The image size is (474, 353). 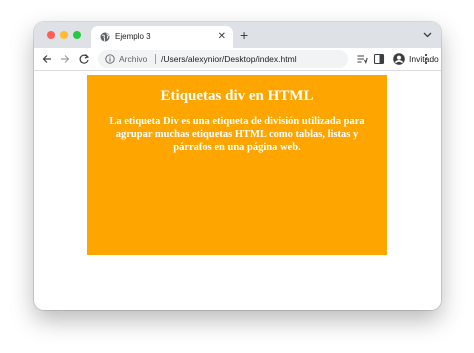 I want to click on tab-active: Ejemplo 3 ✕, so click(x=162, y=37).